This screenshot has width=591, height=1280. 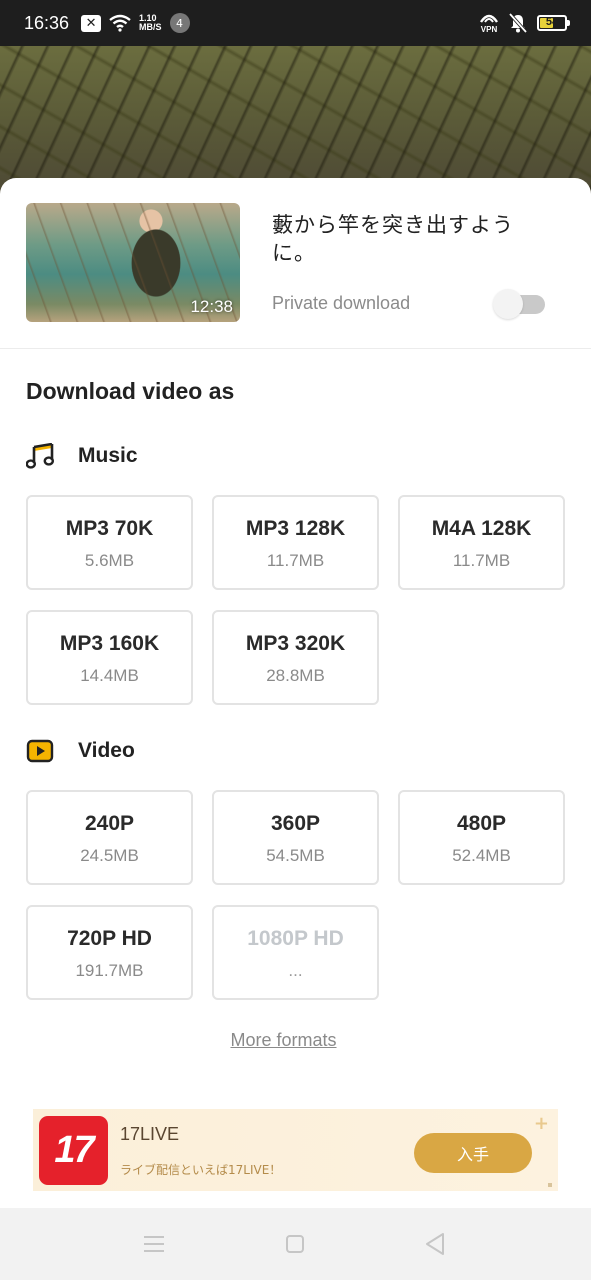 I want to click on format-name: MP3 320K, so click(x=295, y=643).